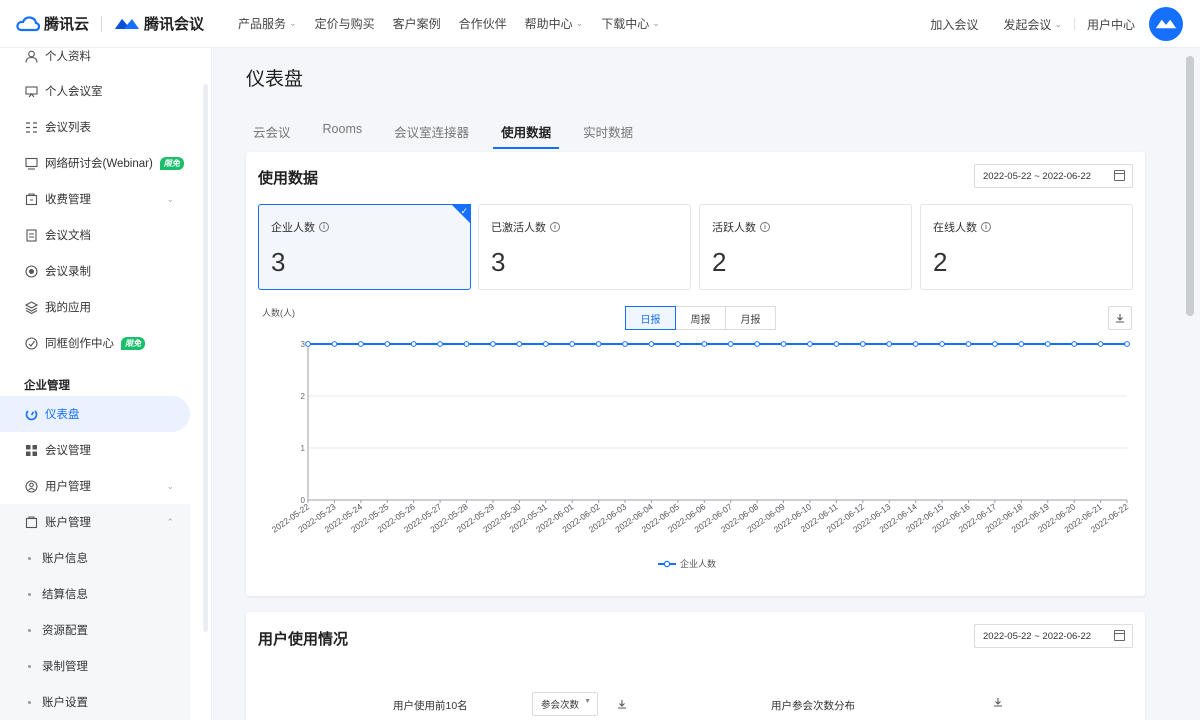 The width and height of the screenshot is (1200, 720). I want to click on tab-rooms: Rooms, so click(343, 135).